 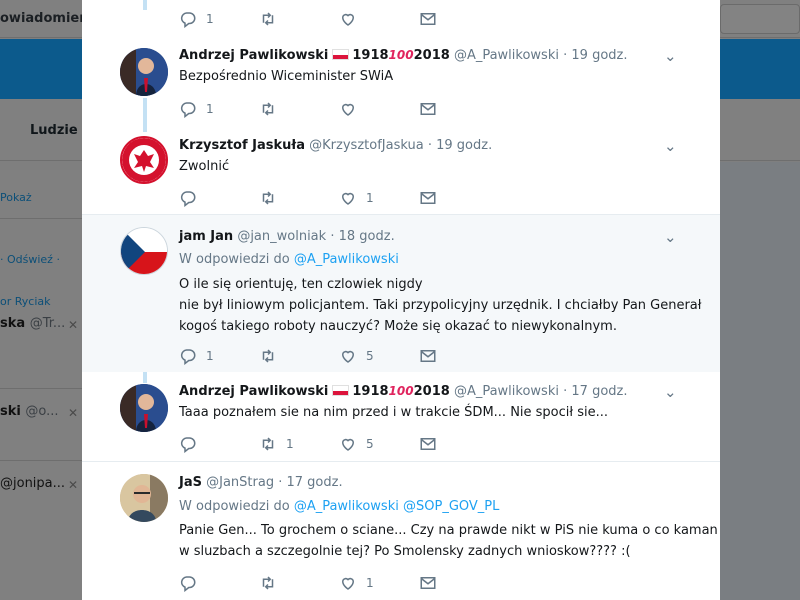 What do you see at coordinates (760, 19) in the screenshot?
I see `search-input` at bounding box center [760, 19].